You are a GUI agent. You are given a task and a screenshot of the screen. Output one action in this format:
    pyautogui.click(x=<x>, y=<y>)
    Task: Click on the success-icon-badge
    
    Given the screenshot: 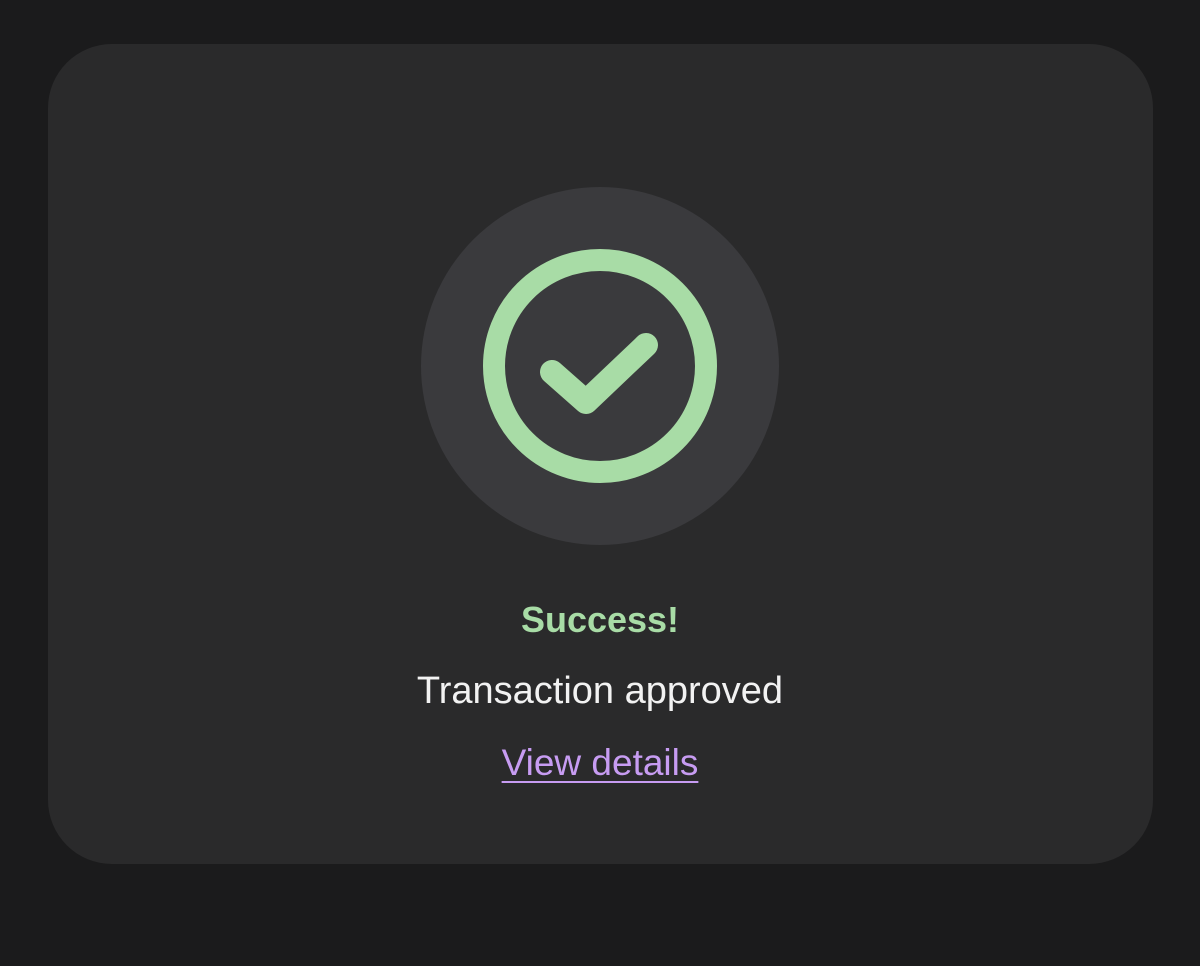 What is the action you would take?
    pyautogui.click(x=600, y=366)
    